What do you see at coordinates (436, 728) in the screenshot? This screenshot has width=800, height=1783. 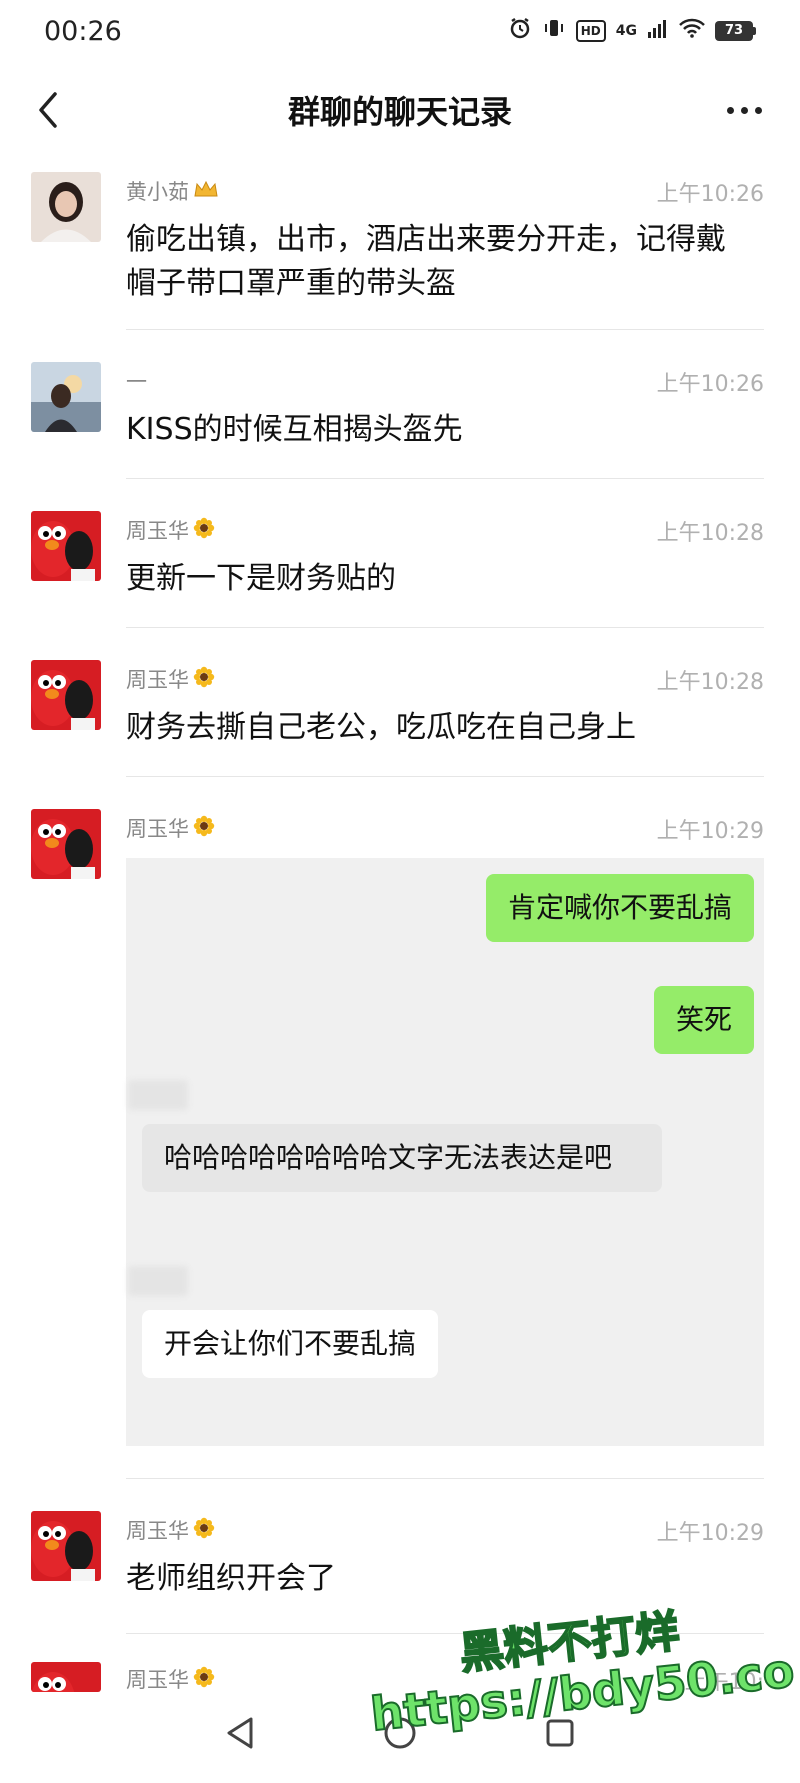 I see `message-text: 财务去撕自己老公，吃瓜吃在自己身上` at bounding box center [436, 728].